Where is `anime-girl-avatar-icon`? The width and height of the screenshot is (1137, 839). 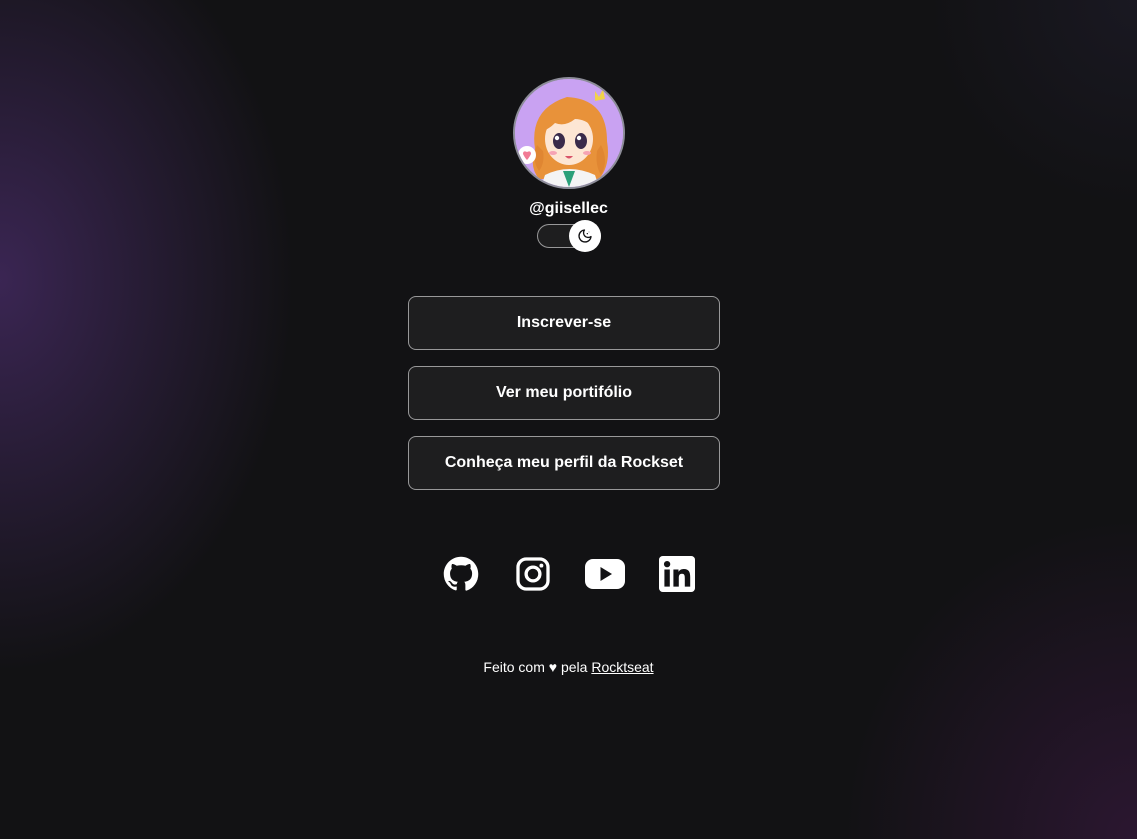 anime-girl-avatar-icon is located at coordinates (568, 133).